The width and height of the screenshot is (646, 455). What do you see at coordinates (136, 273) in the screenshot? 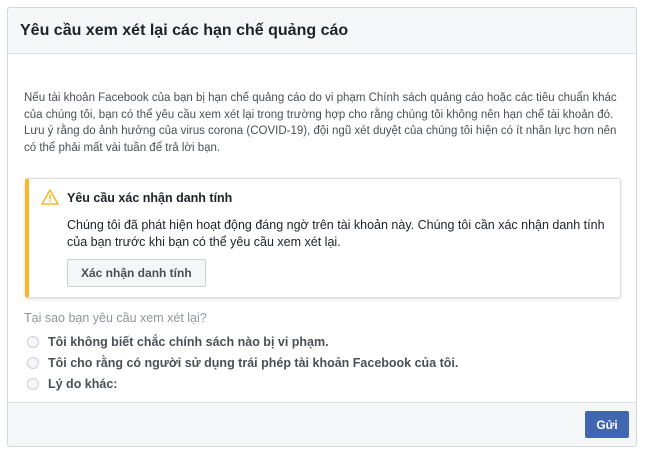
I see `verify-identity-button: Xác nhận danh tính` at bounding box center [136, 273].